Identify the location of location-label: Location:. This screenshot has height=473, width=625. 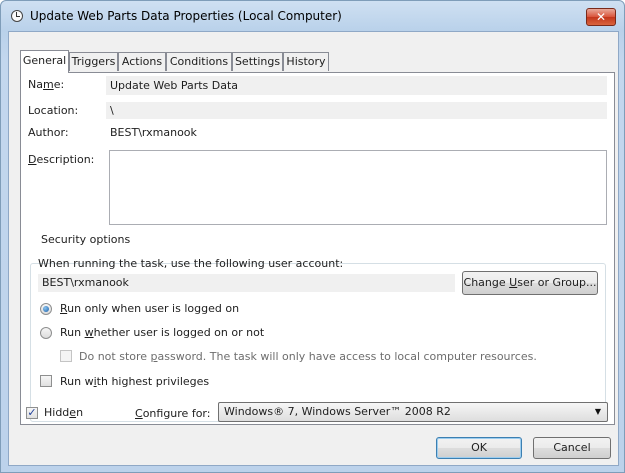
(53, 110).